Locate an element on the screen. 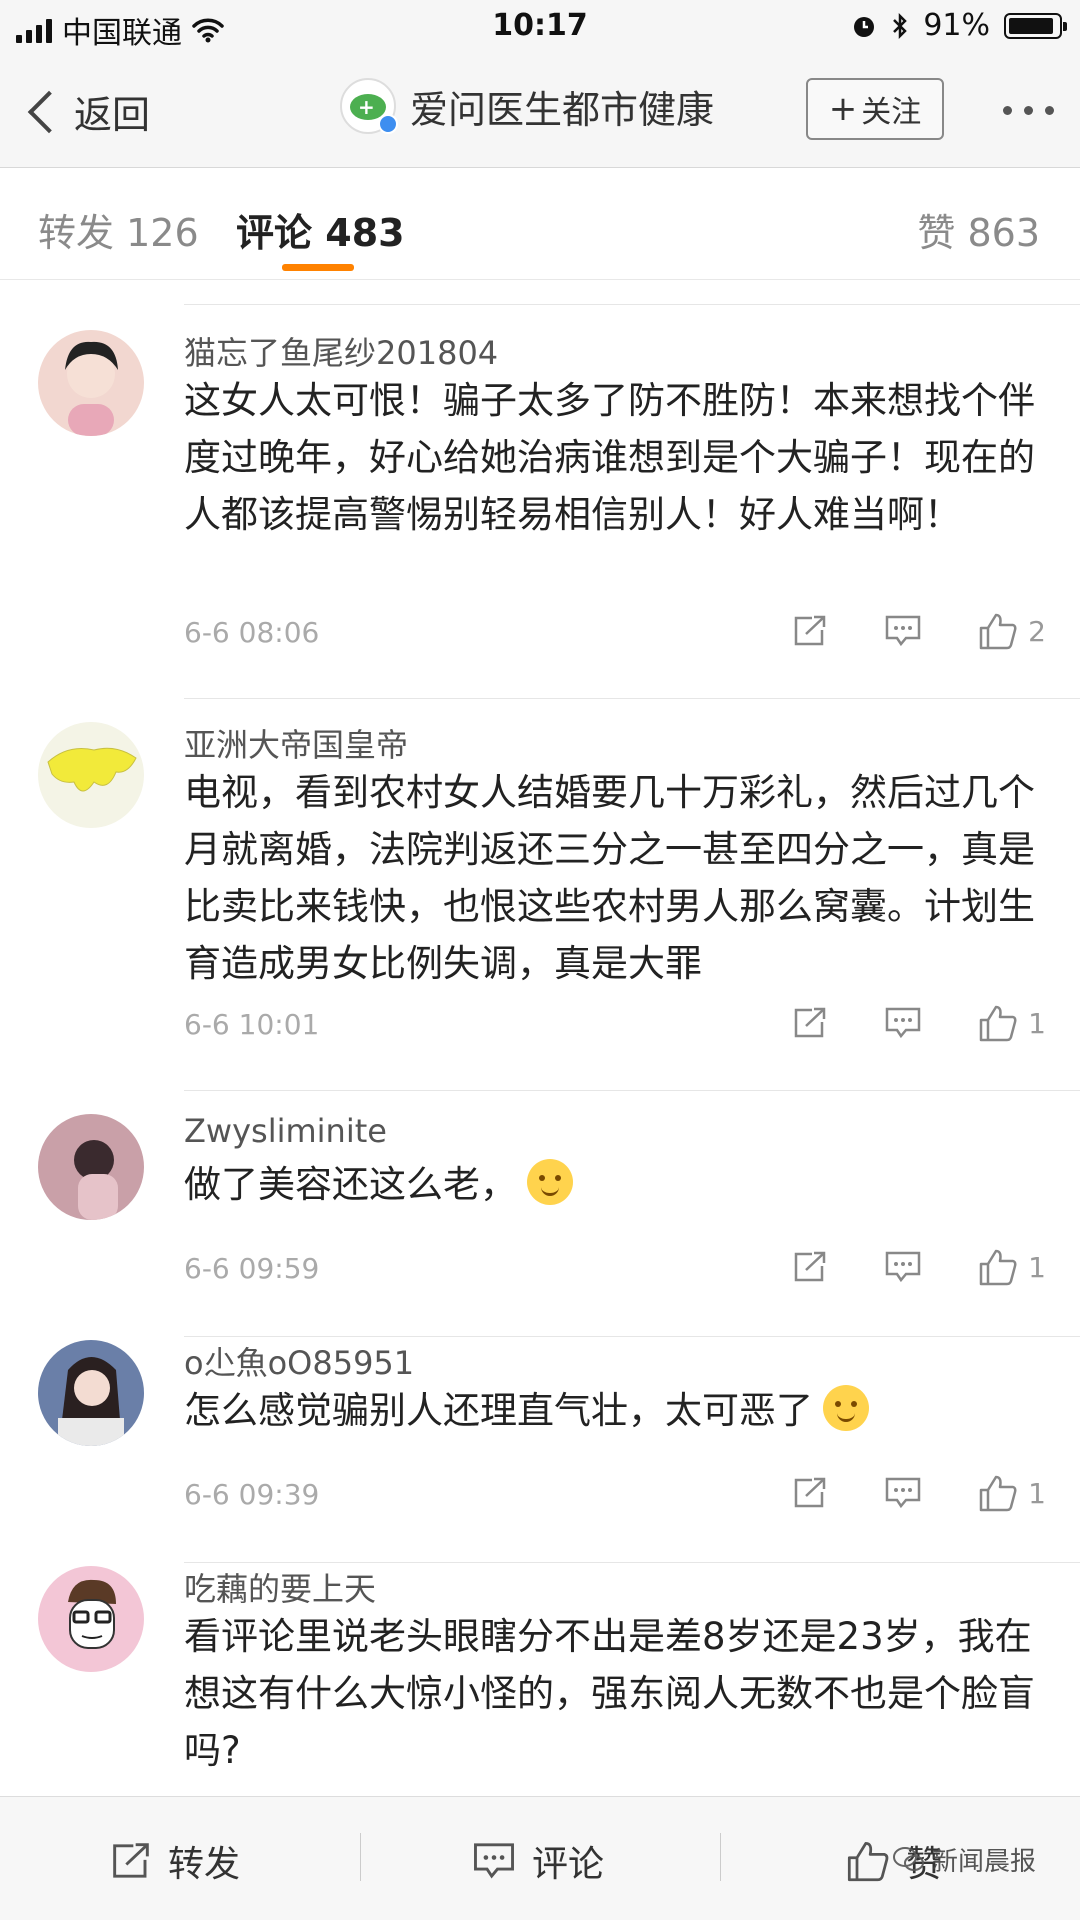  follow-button: + 关注 is located at coordinates (875, 109).